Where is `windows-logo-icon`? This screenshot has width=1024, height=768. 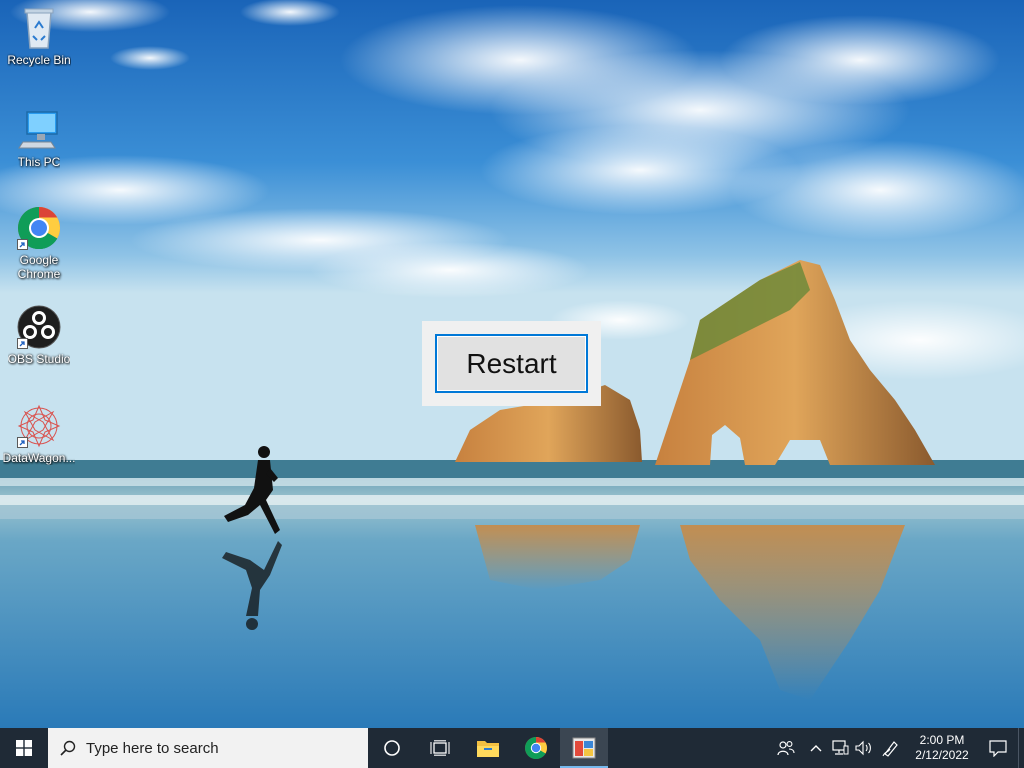
windows-logo-icon is located at coordinates (24, 748).